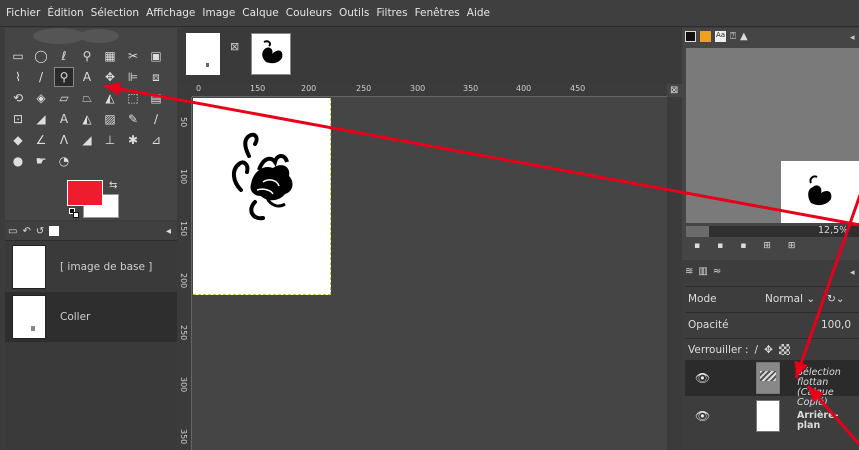 The height and width of the screenshot is (450, 859). I want to click on foreground-select-tool: ▣, so click(156, 56).